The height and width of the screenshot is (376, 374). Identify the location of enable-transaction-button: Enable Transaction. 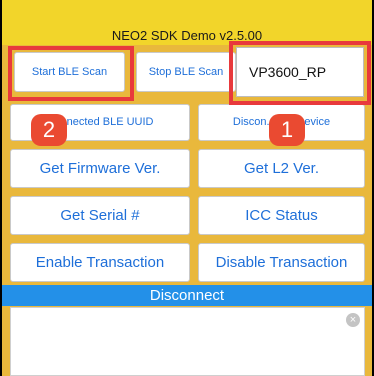
(100, 262).